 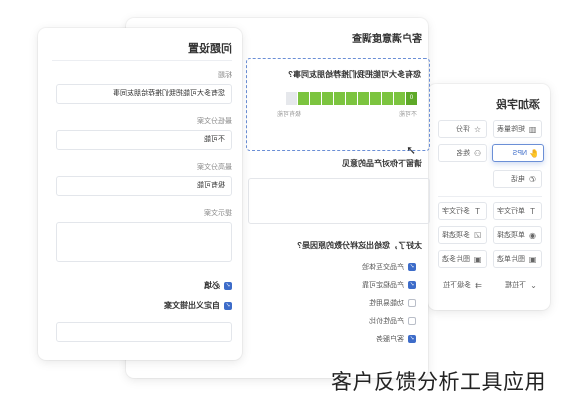 What do you see at coordinates (218, 213) in the screenshot?
I see `hint-label: 提示文案` at bounding box center [218, 213].